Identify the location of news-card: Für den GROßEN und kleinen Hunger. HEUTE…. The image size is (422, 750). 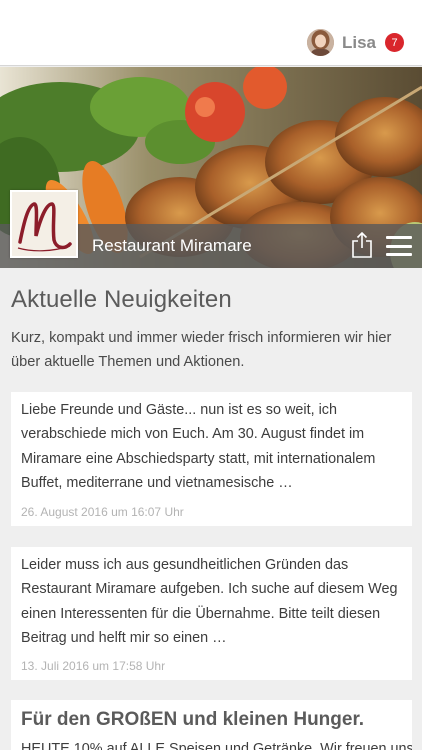
(211, 725).